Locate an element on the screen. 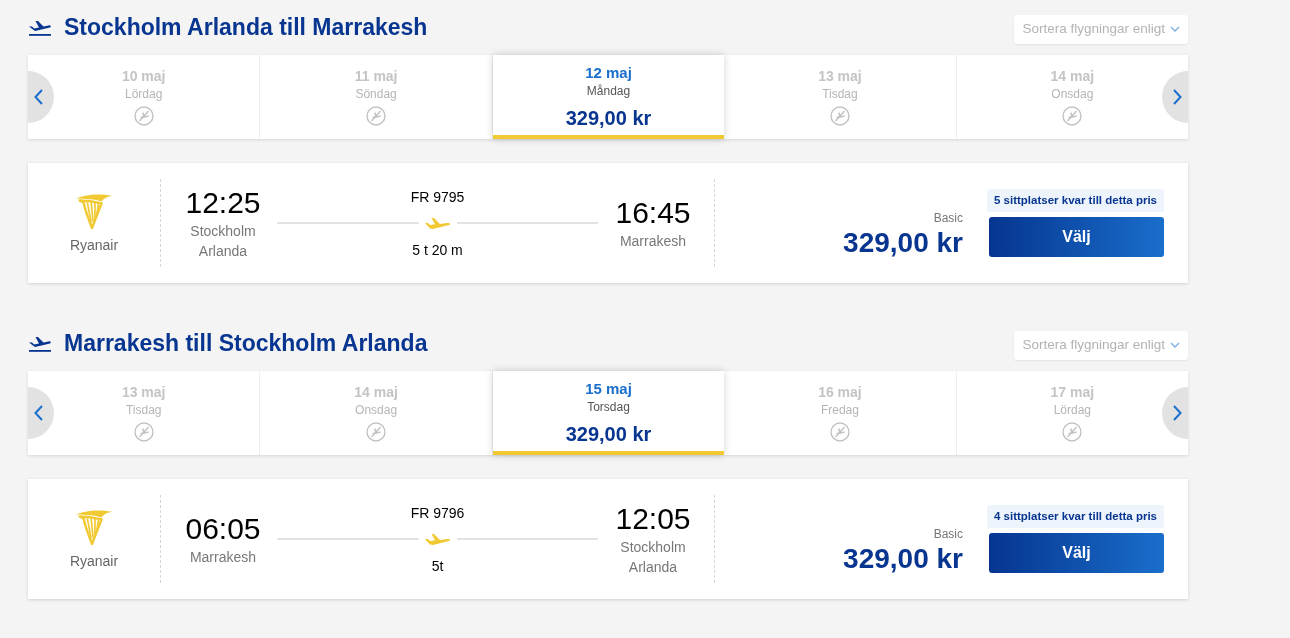  flight-number: FR 9795 is located at coordinates (437, 197).